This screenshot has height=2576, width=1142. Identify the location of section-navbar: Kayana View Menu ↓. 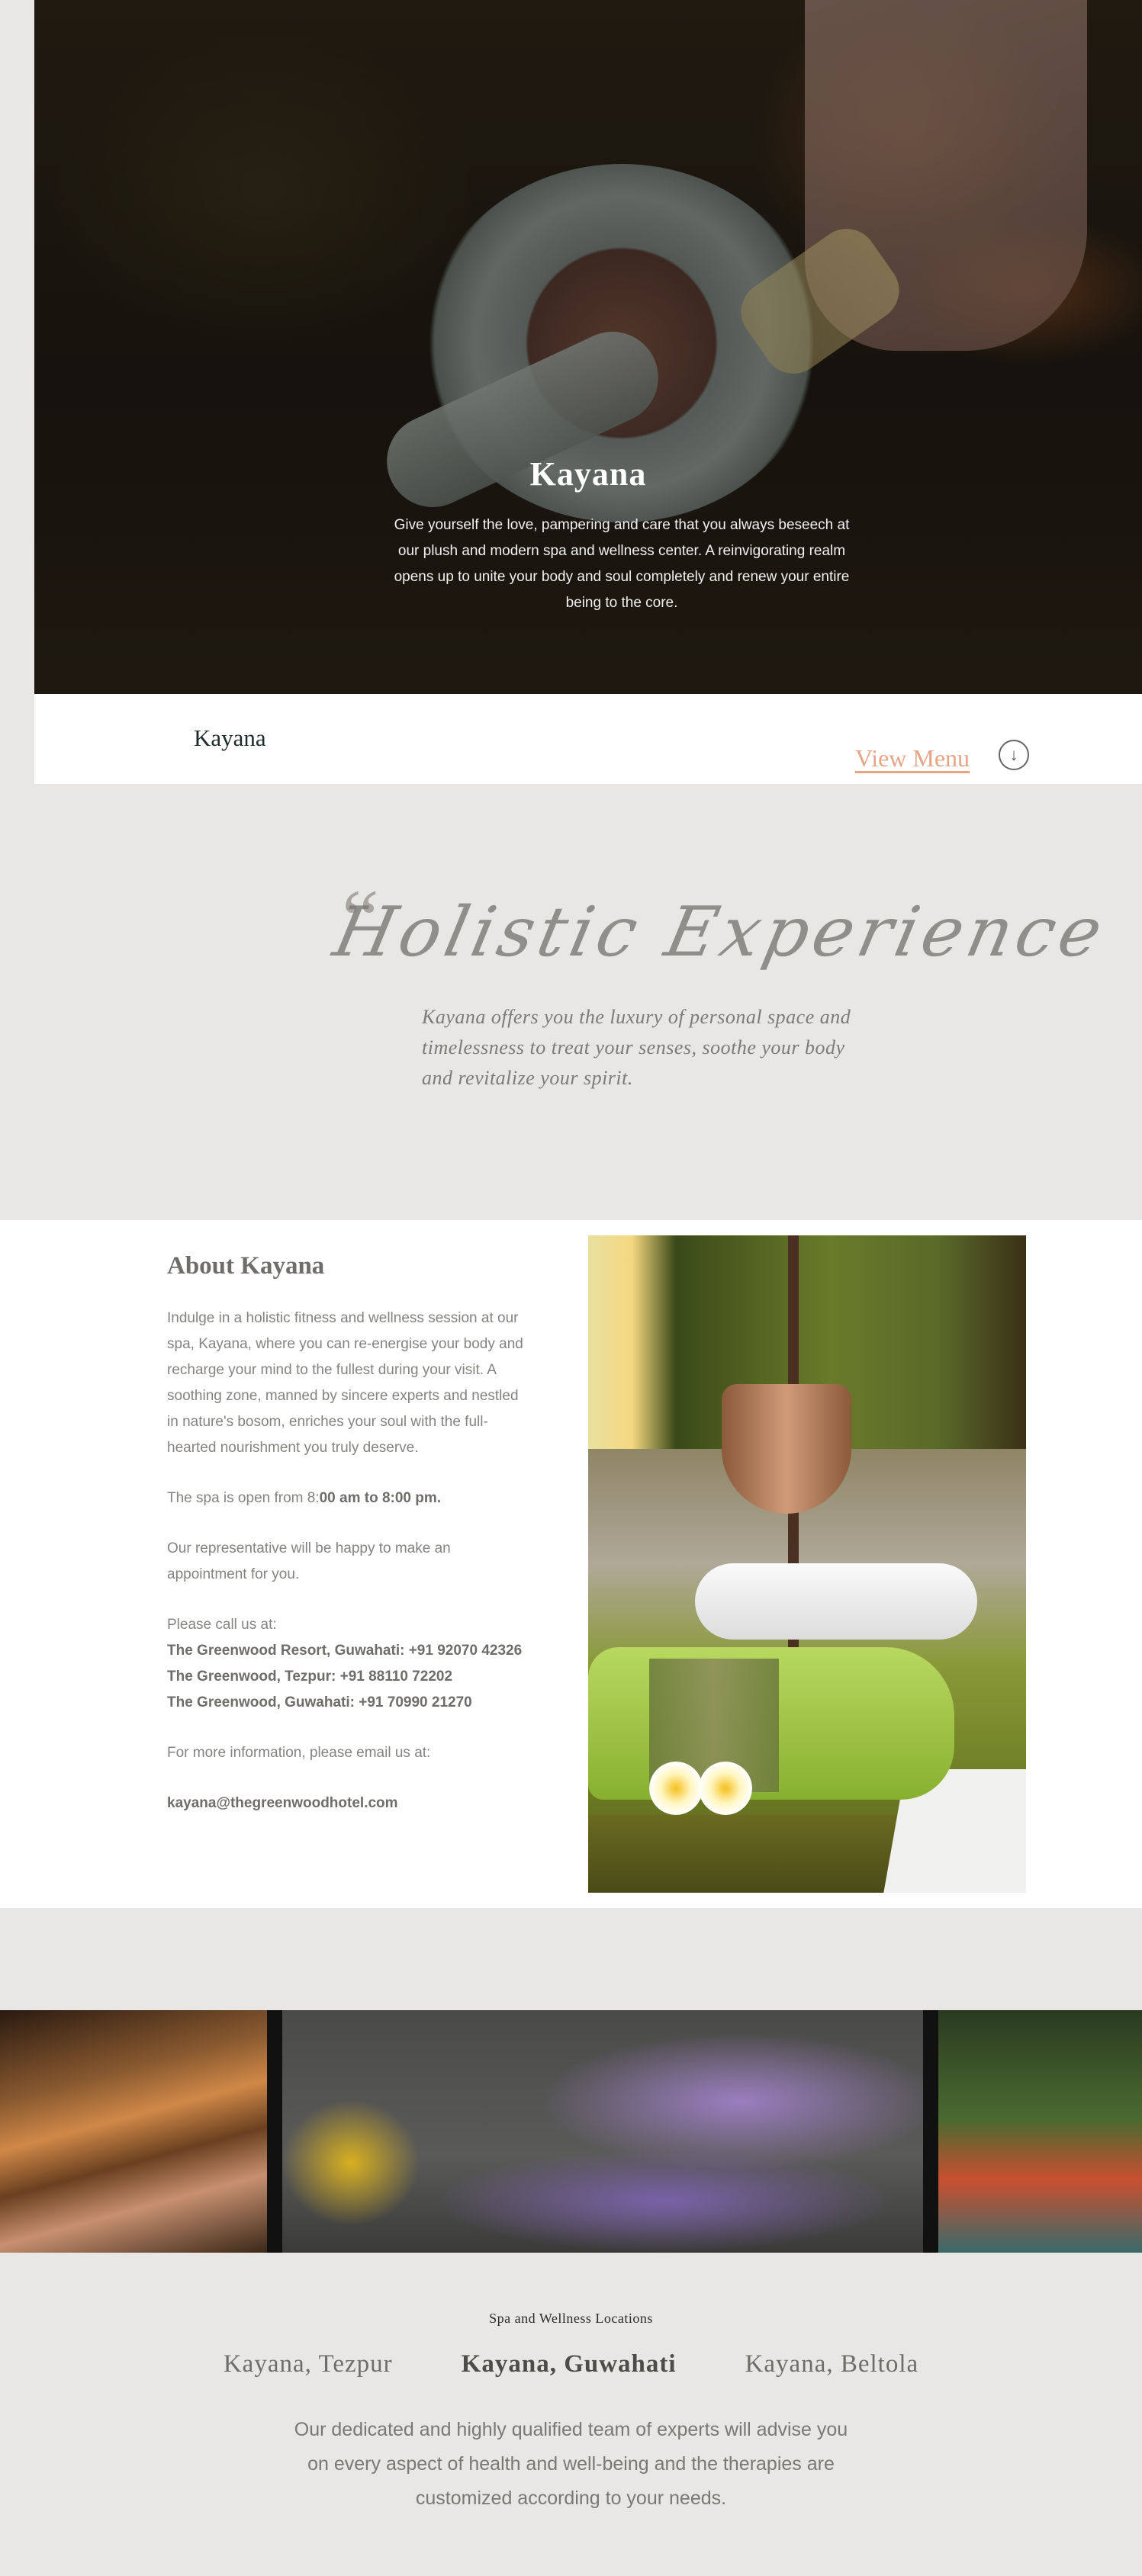
(588, 739).